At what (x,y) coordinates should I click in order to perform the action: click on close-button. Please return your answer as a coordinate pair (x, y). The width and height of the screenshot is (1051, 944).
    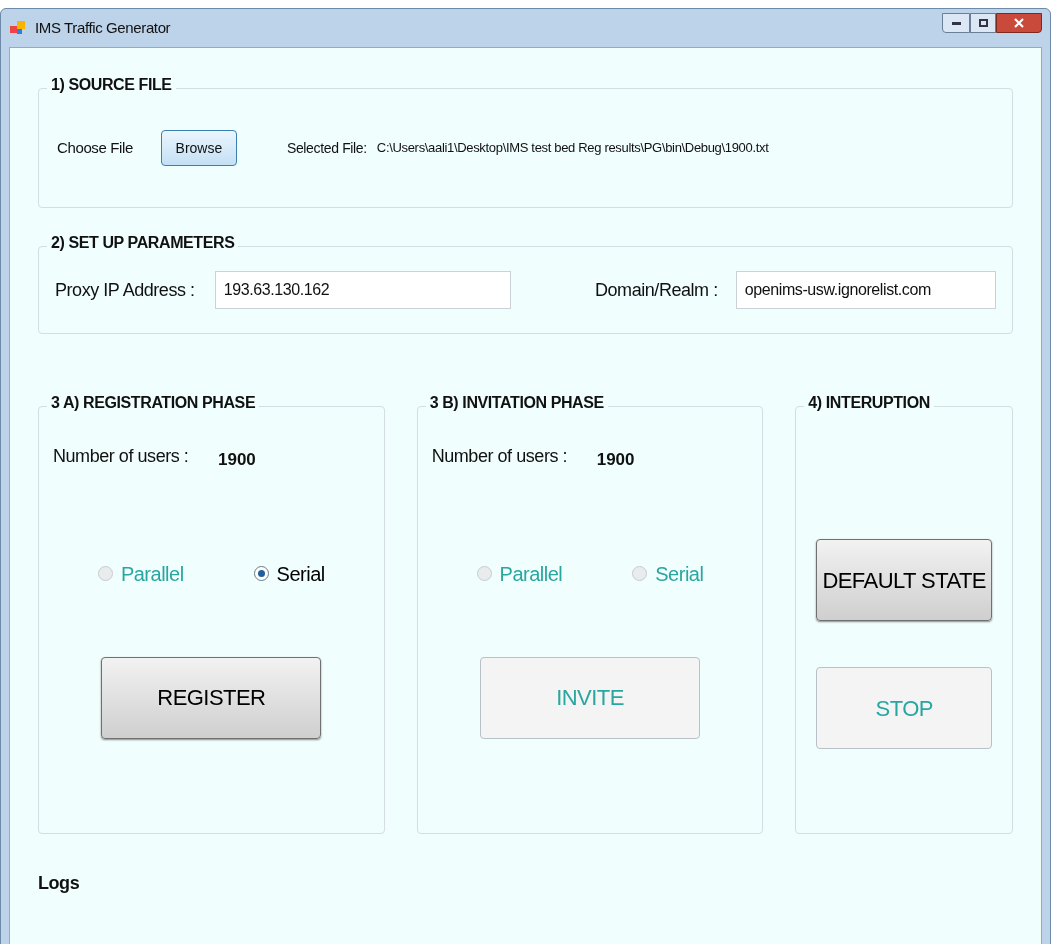
    Looking at the image, I should click on (1019, 23).